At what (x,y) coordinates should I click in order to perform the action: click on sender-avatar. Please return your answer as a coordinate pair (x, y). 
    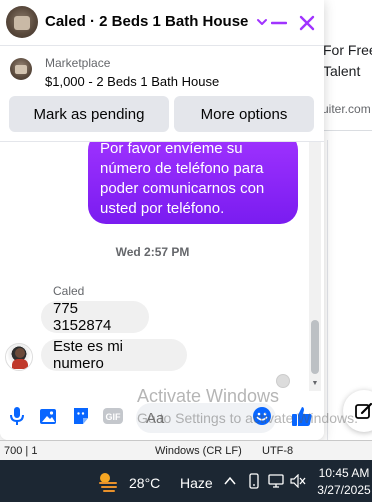
    Looking at the image, I should click on (19, 357).